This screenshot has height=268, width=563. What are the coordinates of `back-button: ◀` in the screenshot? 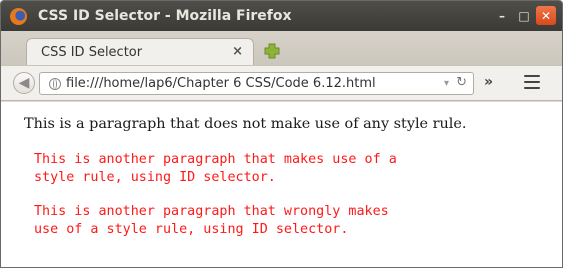 It's located at (24, 83).